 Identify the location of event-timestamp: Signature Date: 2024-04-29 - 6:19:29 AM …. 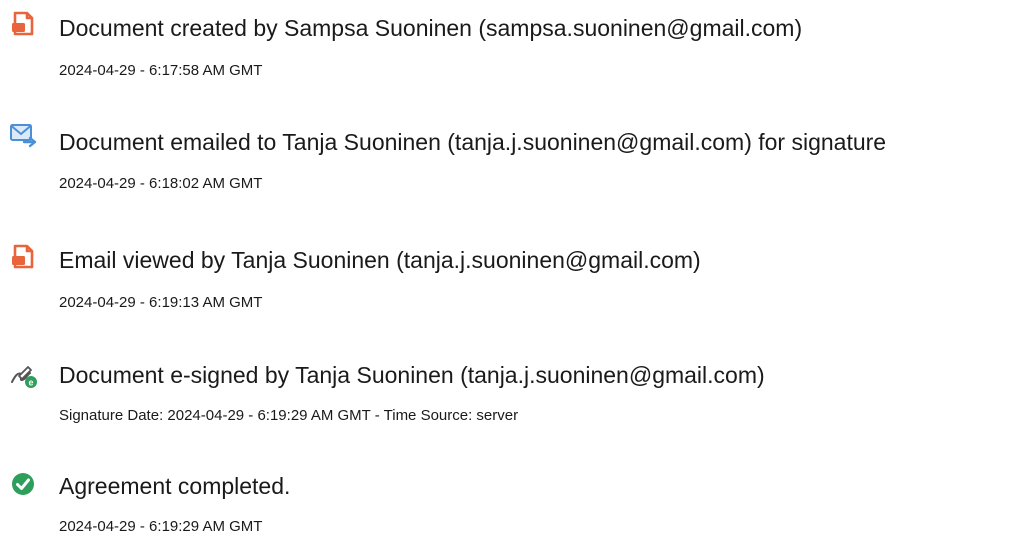
(289, 415).